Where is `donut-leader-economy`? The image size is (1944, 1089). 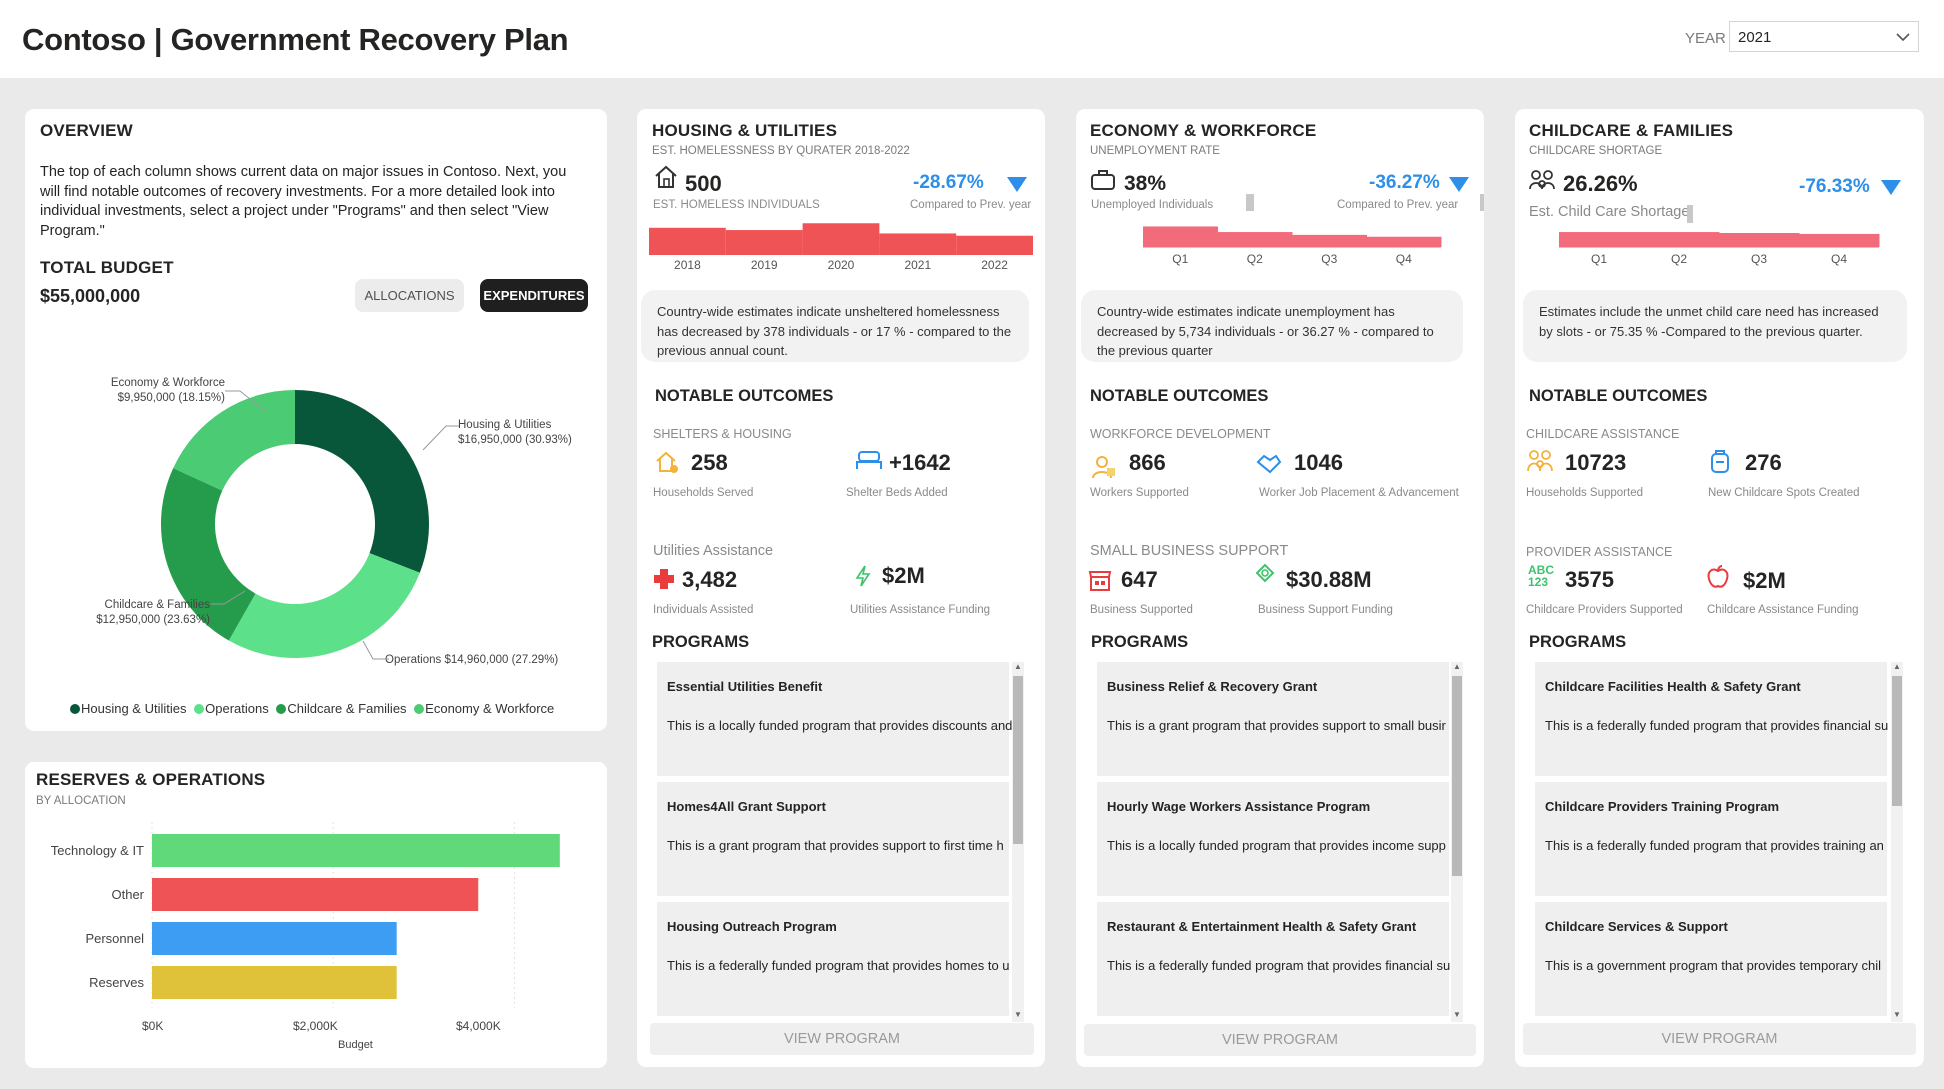 donut-leader-economy is located at coordinates (245, 401).